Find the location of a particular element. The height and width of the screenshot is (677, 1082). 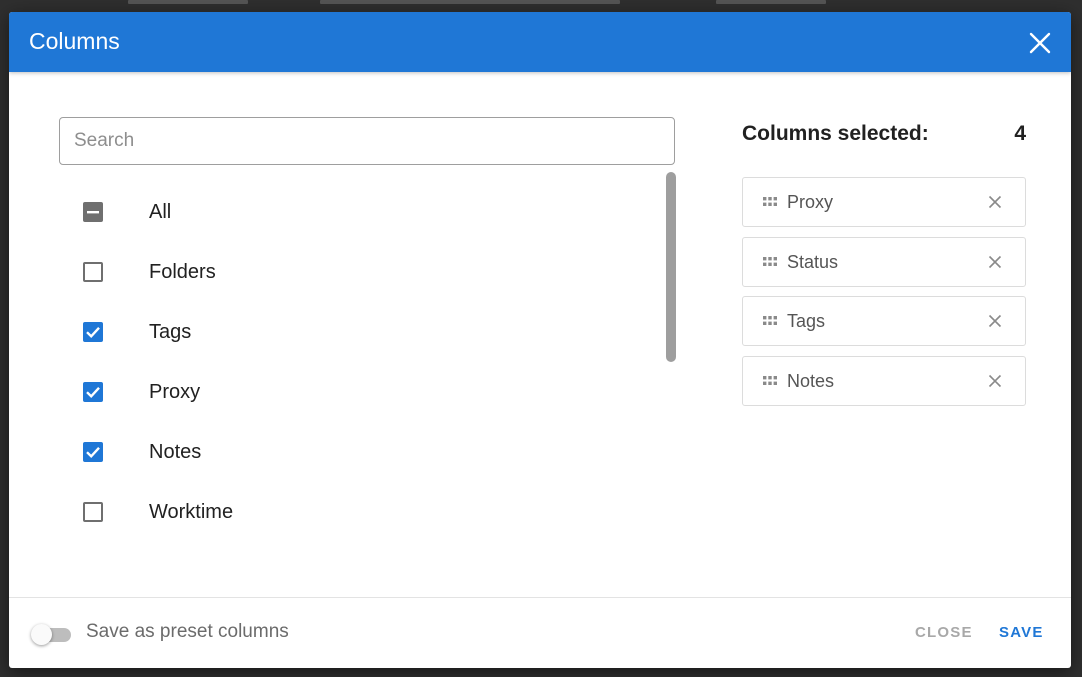

option-row-proxy: Proxy is located at coordinates (359, 392).